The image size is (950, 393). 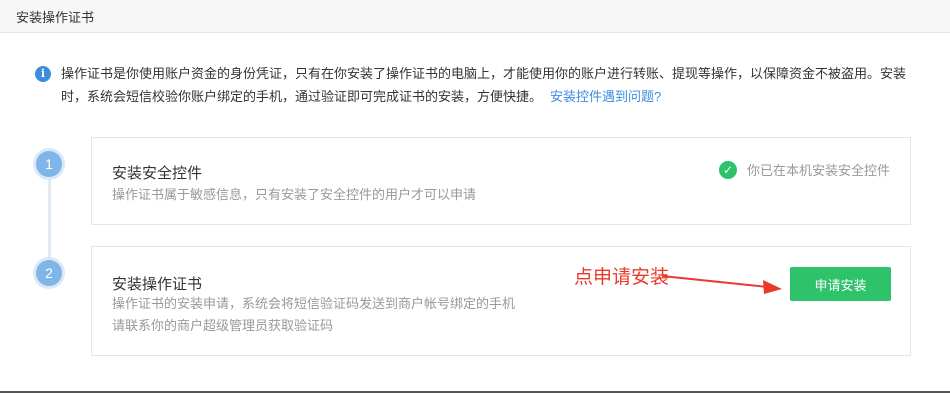 I want to click on info-icon: i, so click(x=43, y=74).